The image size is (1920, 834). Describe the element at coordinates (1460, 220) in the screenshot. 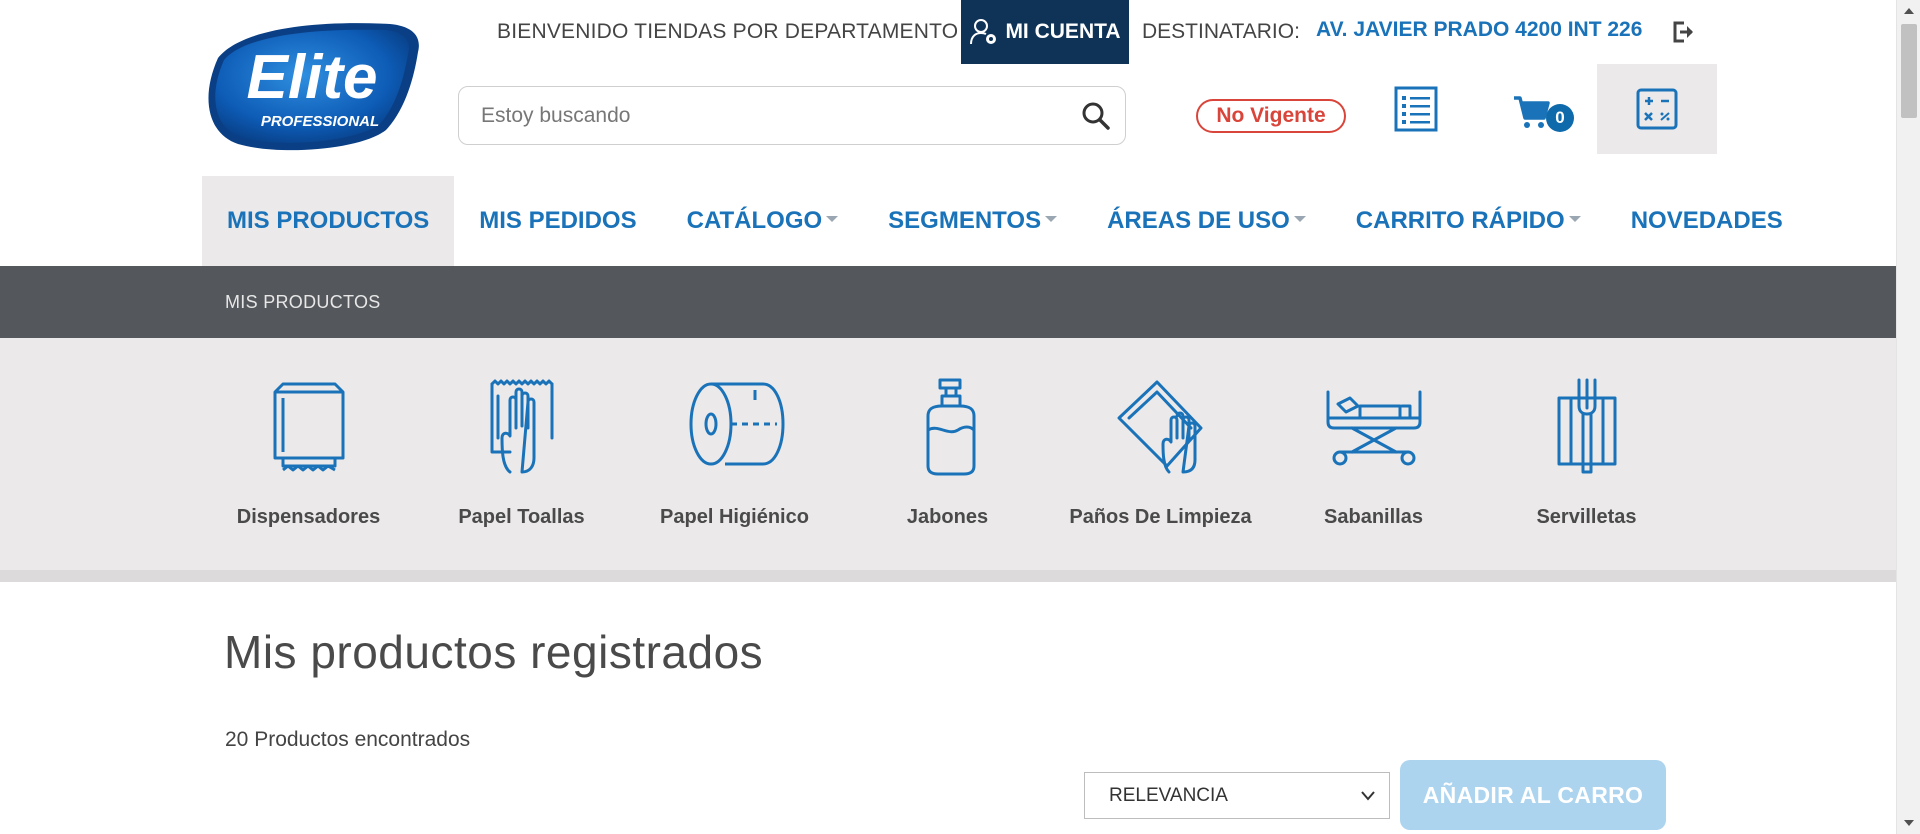

I see `nav-label: CARRITO RÁPIDO` at that location.